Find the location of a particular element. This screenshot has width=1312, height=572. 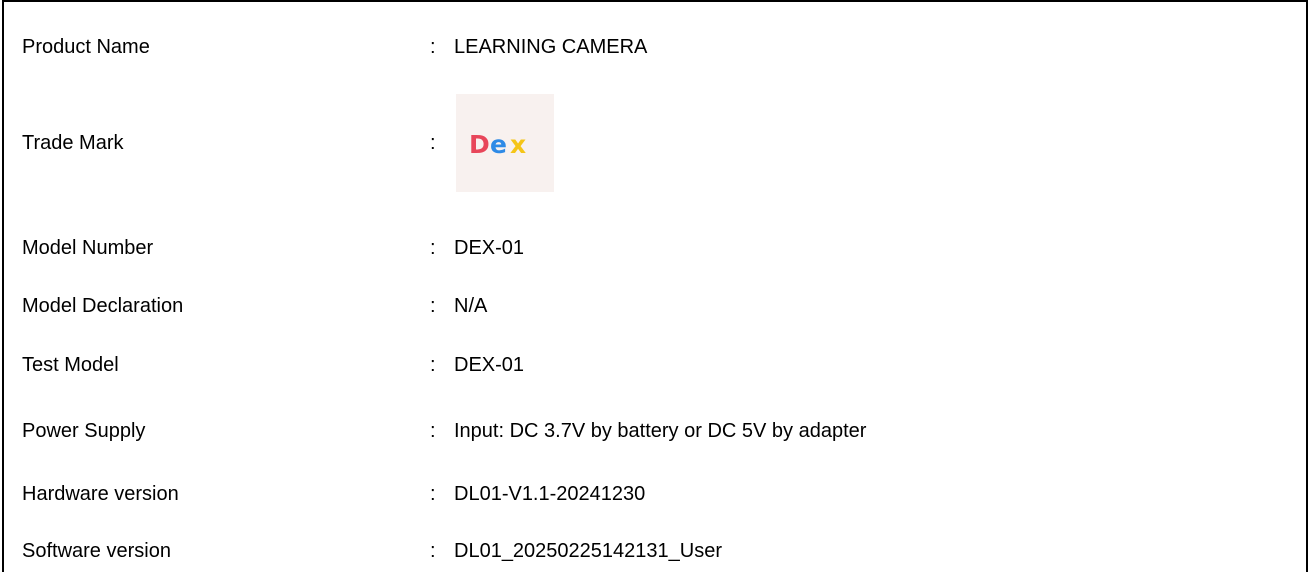

svg-text: D is located at coordinates (479, 144).